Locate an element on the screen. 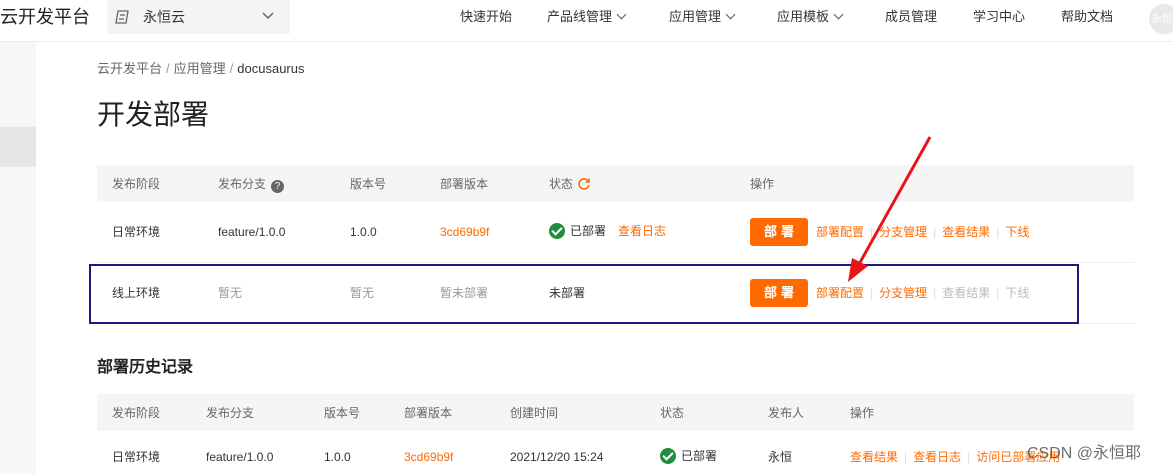  nav-members: 成员管理 is located at coordinates (911, 17).